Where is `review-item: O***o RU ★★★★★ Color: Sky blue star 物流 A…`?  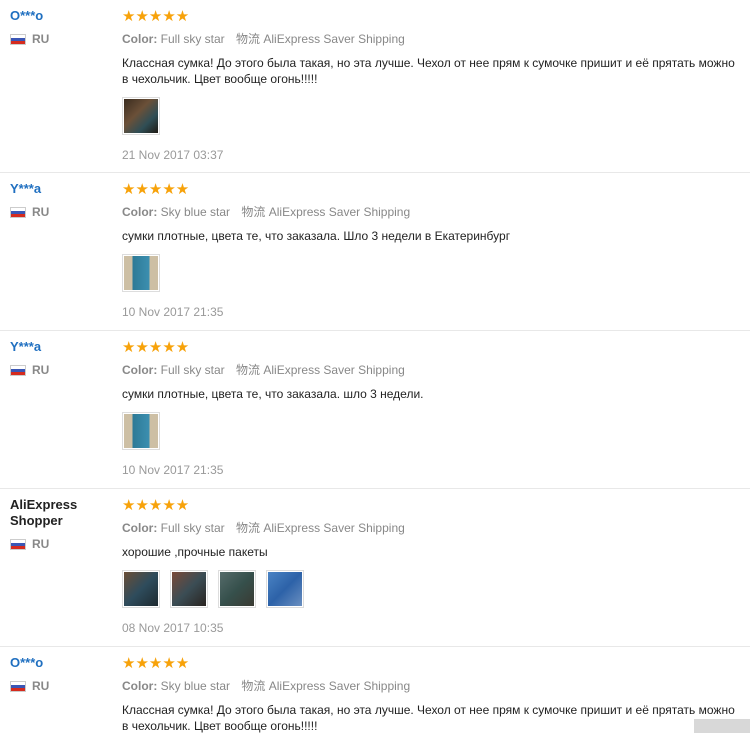 review-item: O***o RU ★★★★★ Color: Sky blue star 物流 A… is located at coordinates (375, 690).